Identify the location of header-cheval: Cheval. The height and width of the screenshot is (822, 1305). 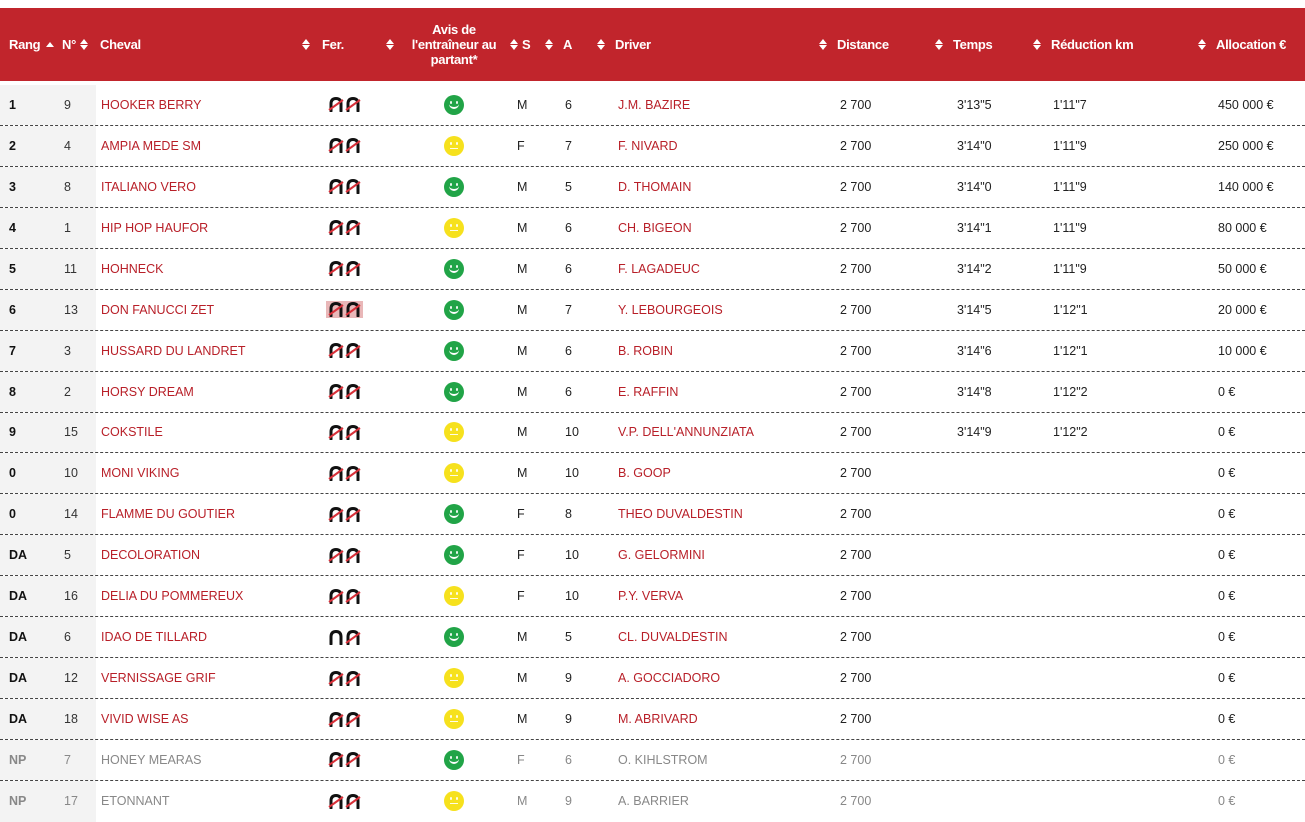
(120, 44).